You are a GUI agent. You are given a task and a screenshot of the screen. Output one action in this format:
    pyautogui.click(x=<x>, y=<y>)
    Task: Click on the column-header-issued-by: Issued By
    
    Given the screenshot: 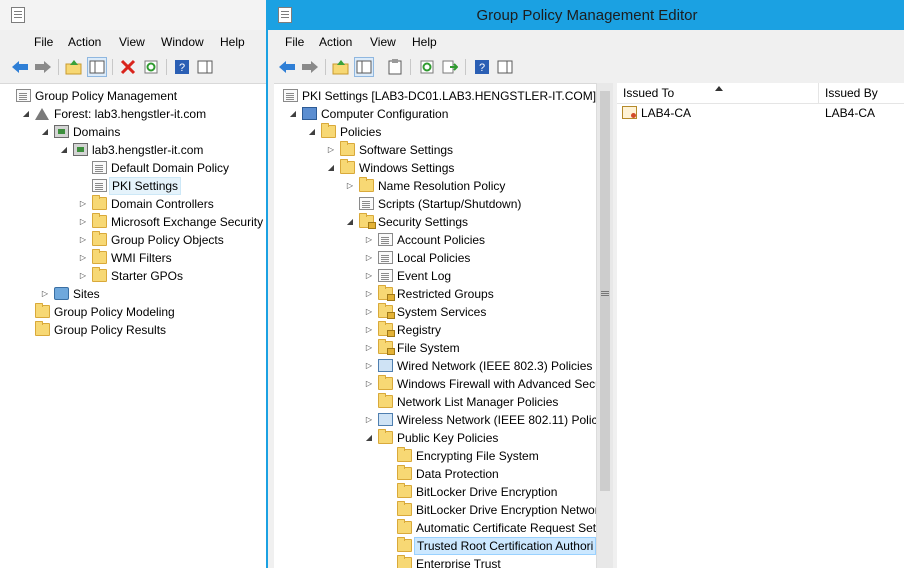 What is the action you would take?
    pyautogui.click(x=861, y=93)
    